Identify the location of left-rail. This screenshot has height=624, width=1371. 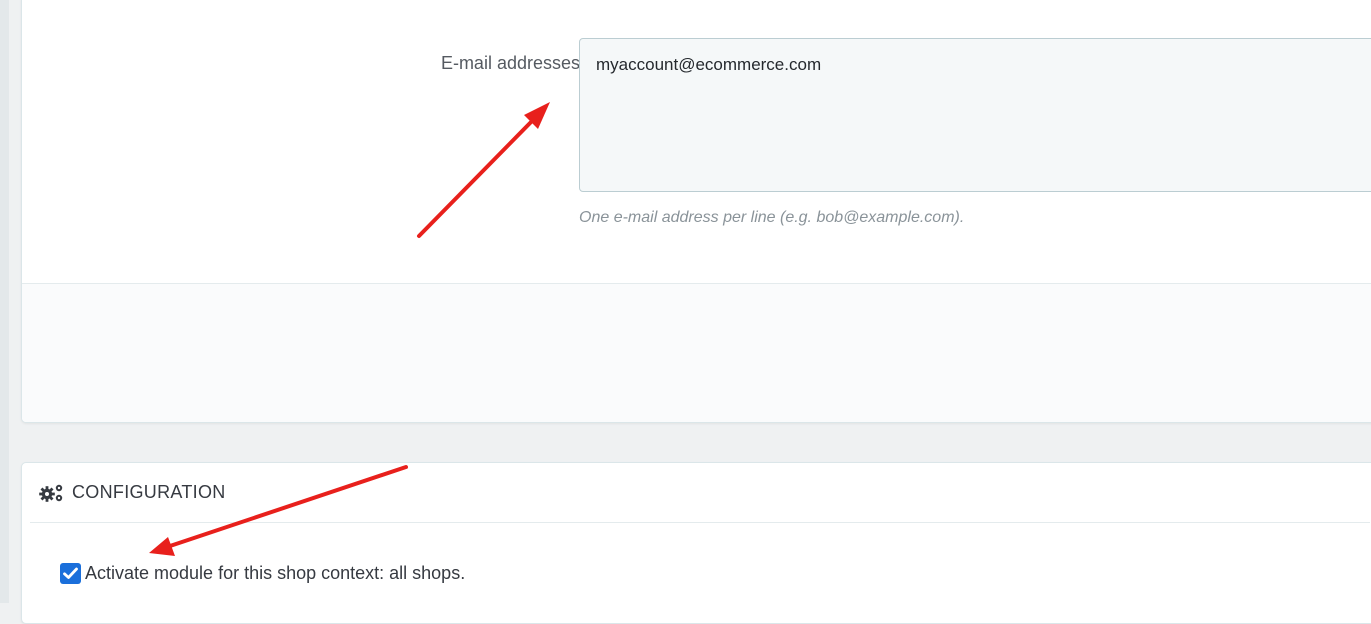
(4, 301).